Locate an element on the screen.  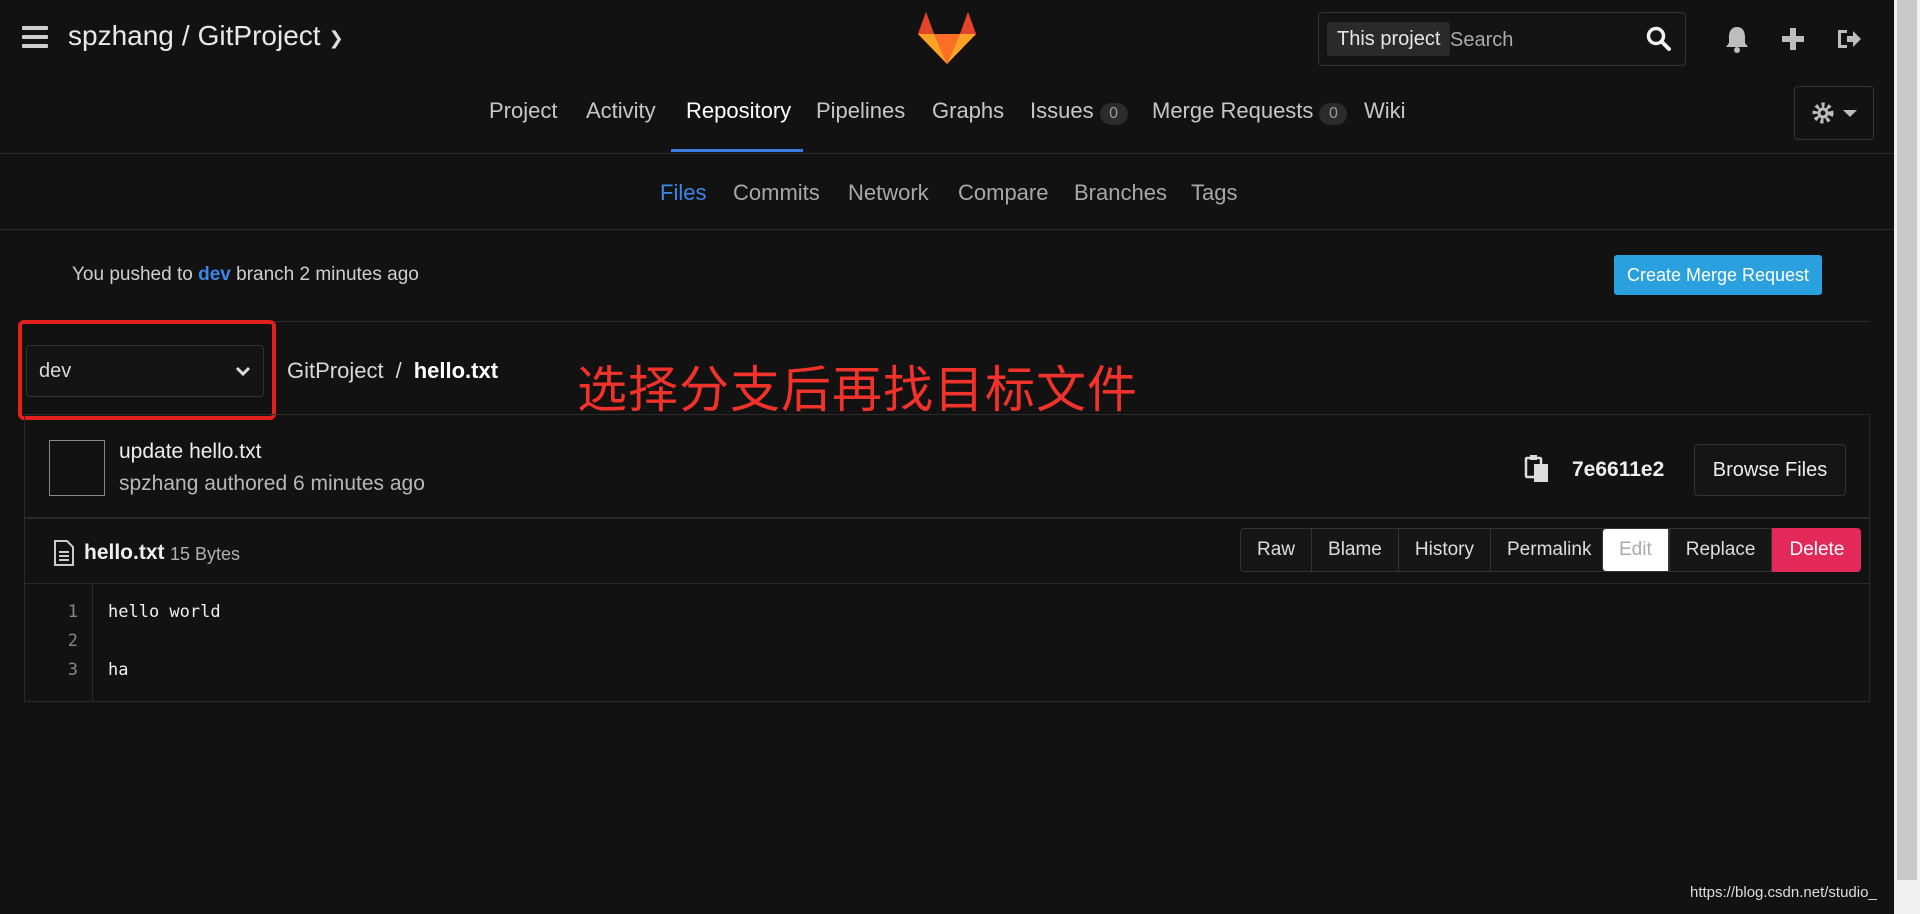
nav-divider is located at coordinates (947, 153).